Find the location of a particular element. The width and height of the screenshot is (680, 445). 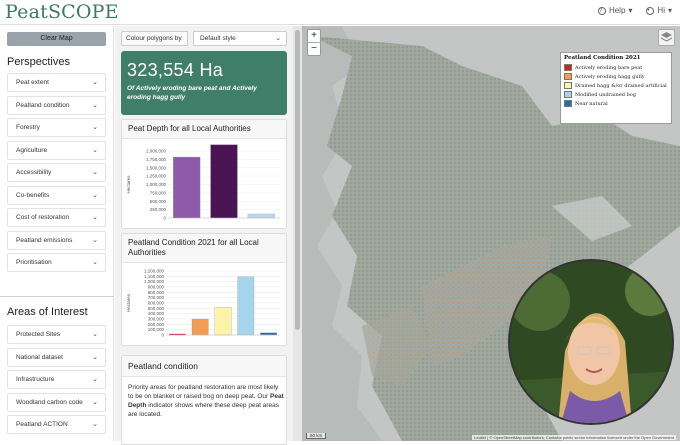

perspective-item-cost-of-restoration: Cost of restoration ⌄ is located at coordinates (56, 217).